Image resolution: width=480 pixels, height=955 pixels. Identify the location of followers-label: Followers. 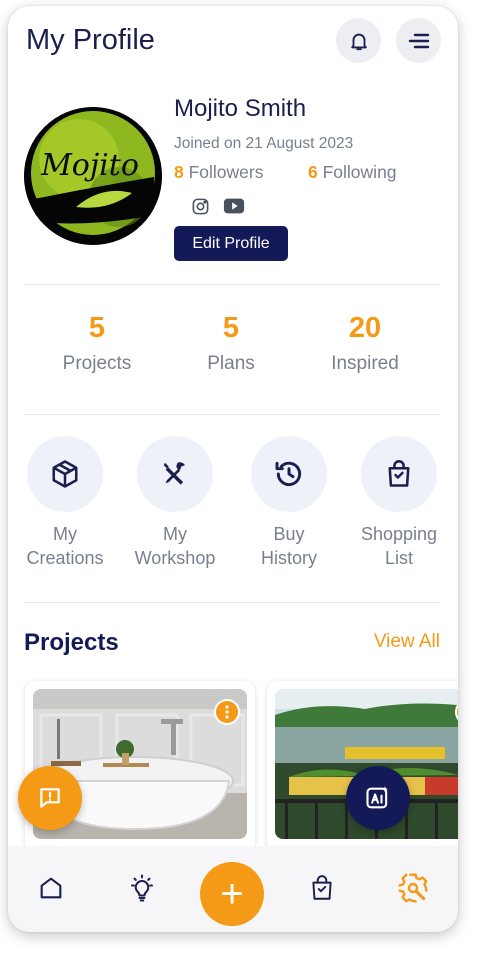
(226, 172).